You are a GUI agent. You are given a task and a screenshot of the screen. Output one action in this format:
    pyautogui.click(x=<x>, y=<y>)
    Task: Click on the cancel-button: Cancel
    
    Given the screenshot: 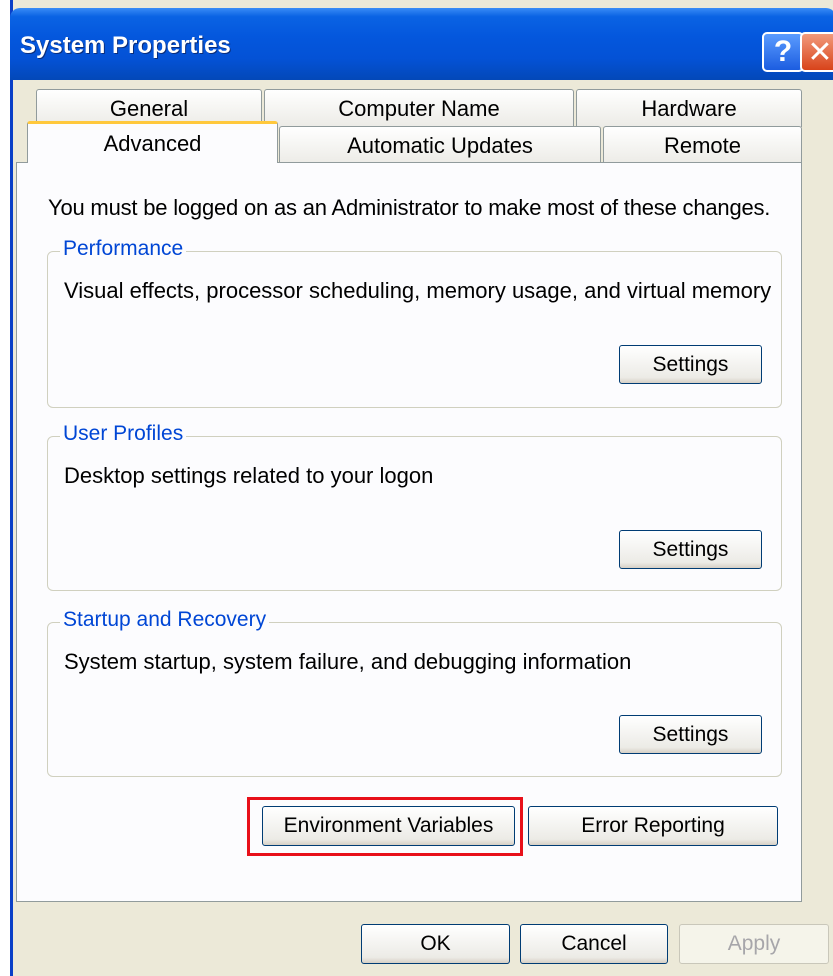 What is the action you would take?
    pyautogui.click(x=594, y=944)
    